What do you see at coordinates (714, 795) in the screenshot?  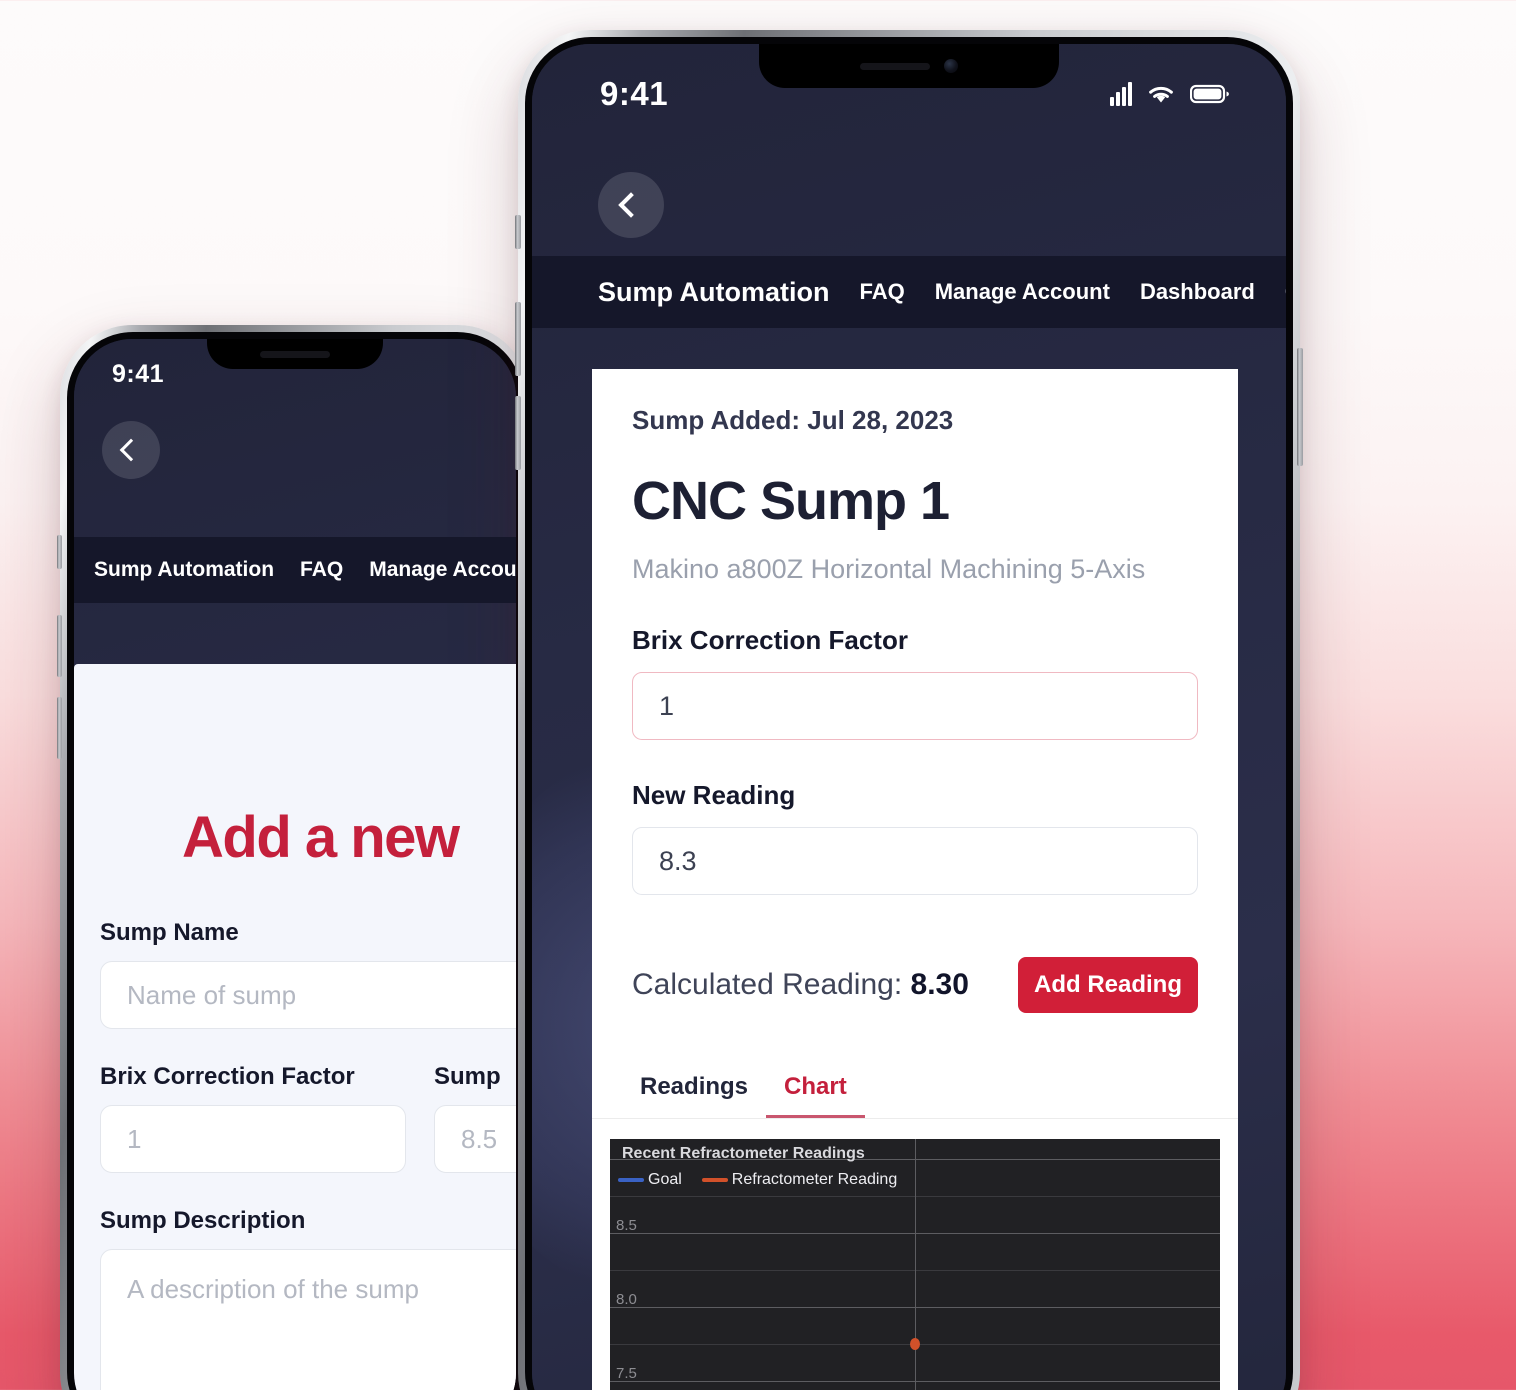 I see `new-reading-label: New Reading` at bounding box center [714, 795].